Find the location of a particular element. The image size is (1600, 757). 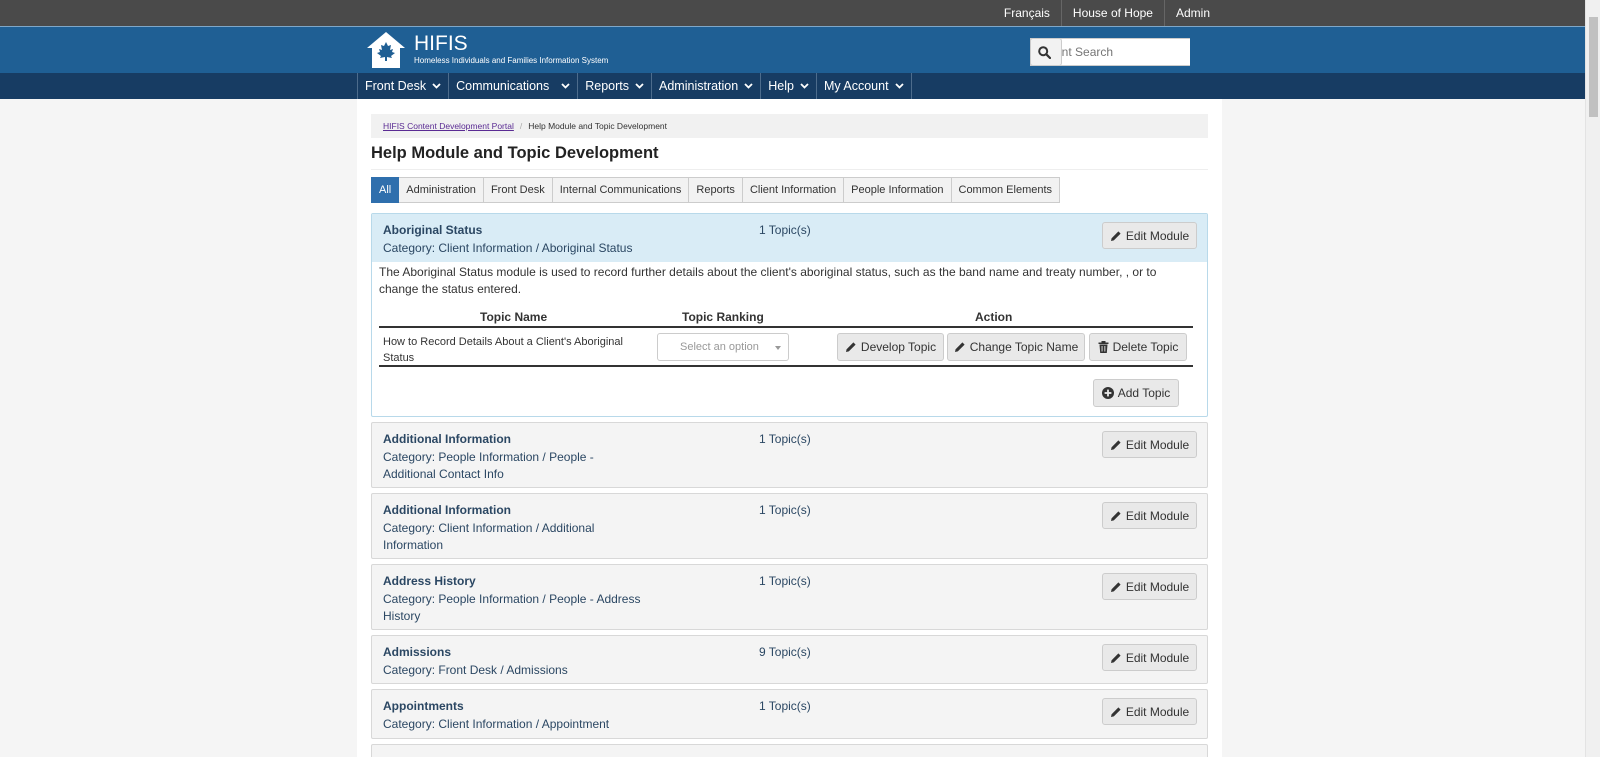

search-button is located at coordinates (1046, 52).